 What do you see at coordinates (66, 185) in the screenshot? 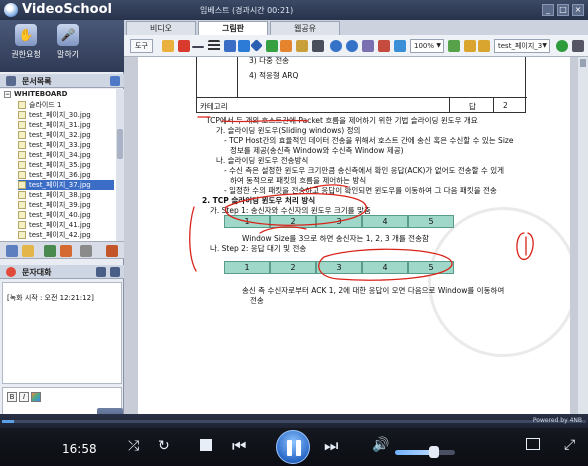
I see `tree-item: test_페이지_37.jpg` at bounding box center [66, 185].